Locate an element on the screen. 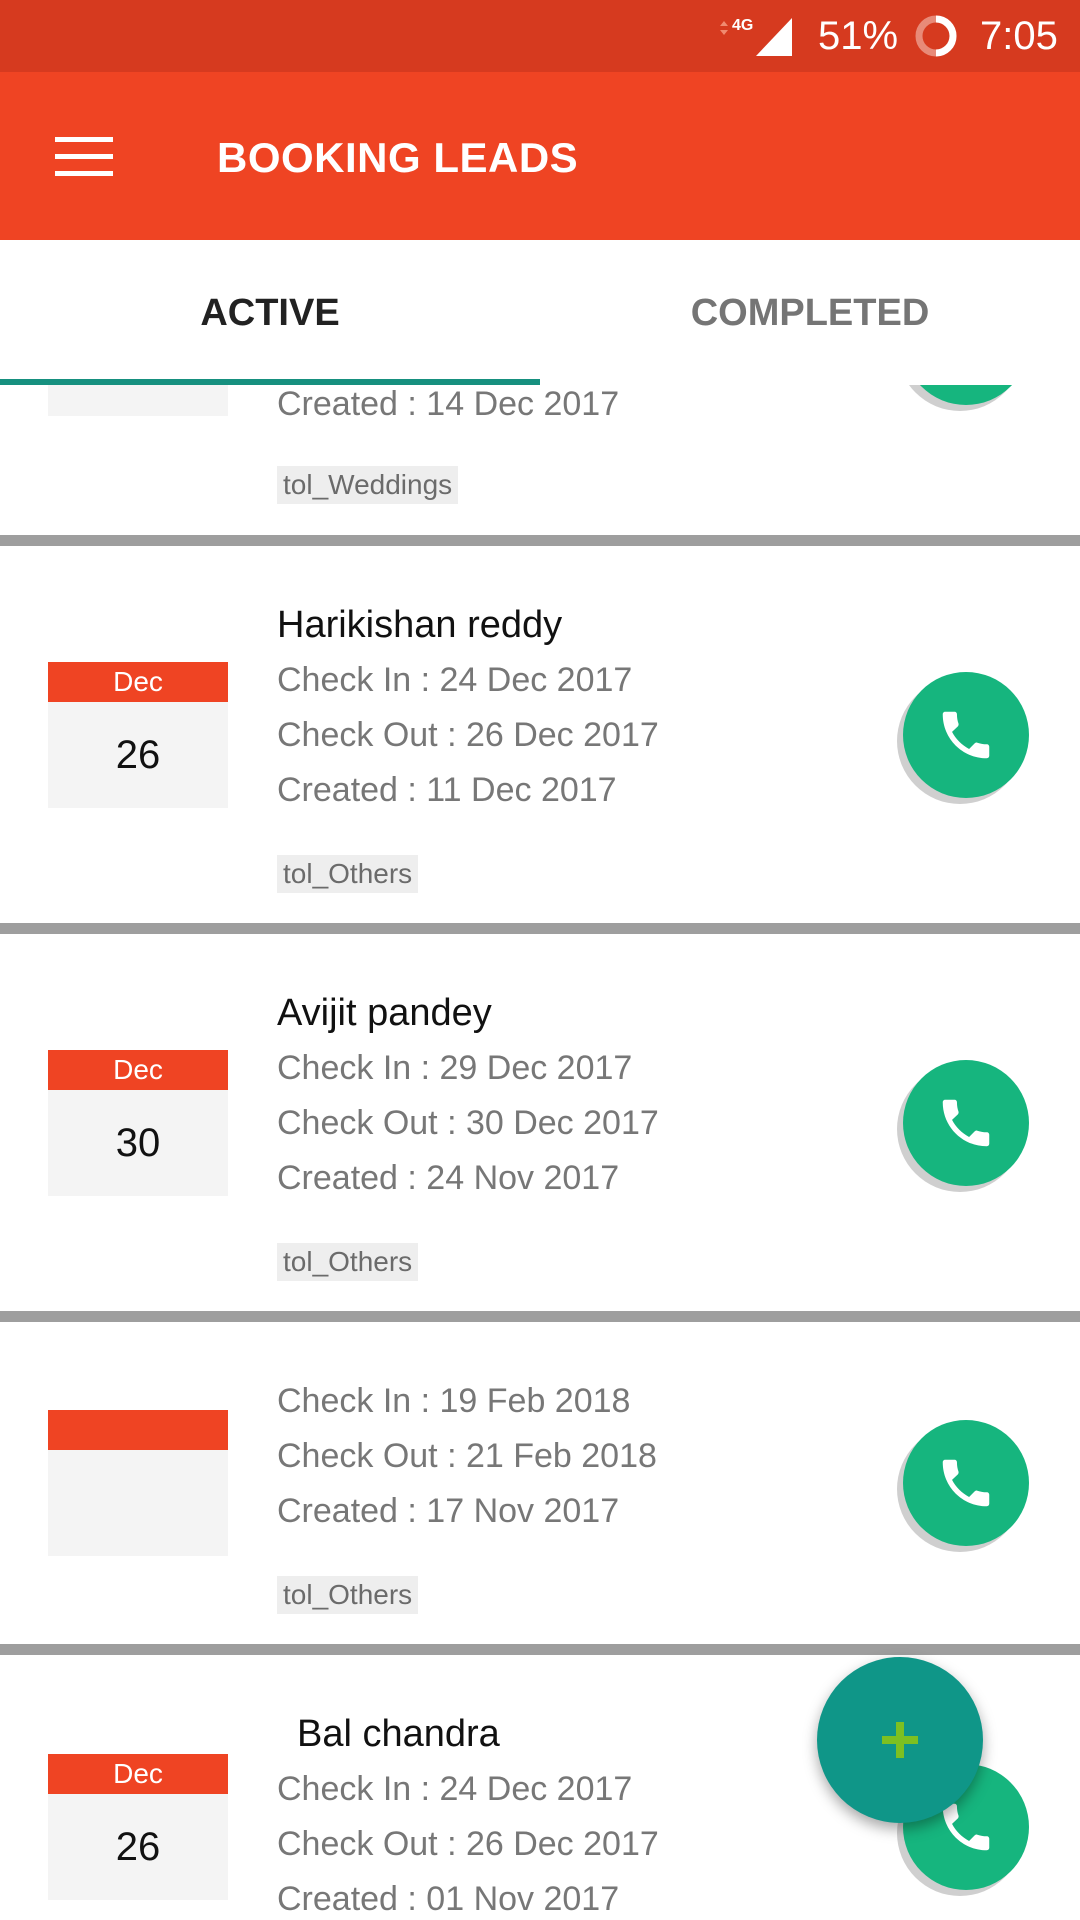  tab-bar: ACTIVE COMPLETED is located at coordinates (540, 312).